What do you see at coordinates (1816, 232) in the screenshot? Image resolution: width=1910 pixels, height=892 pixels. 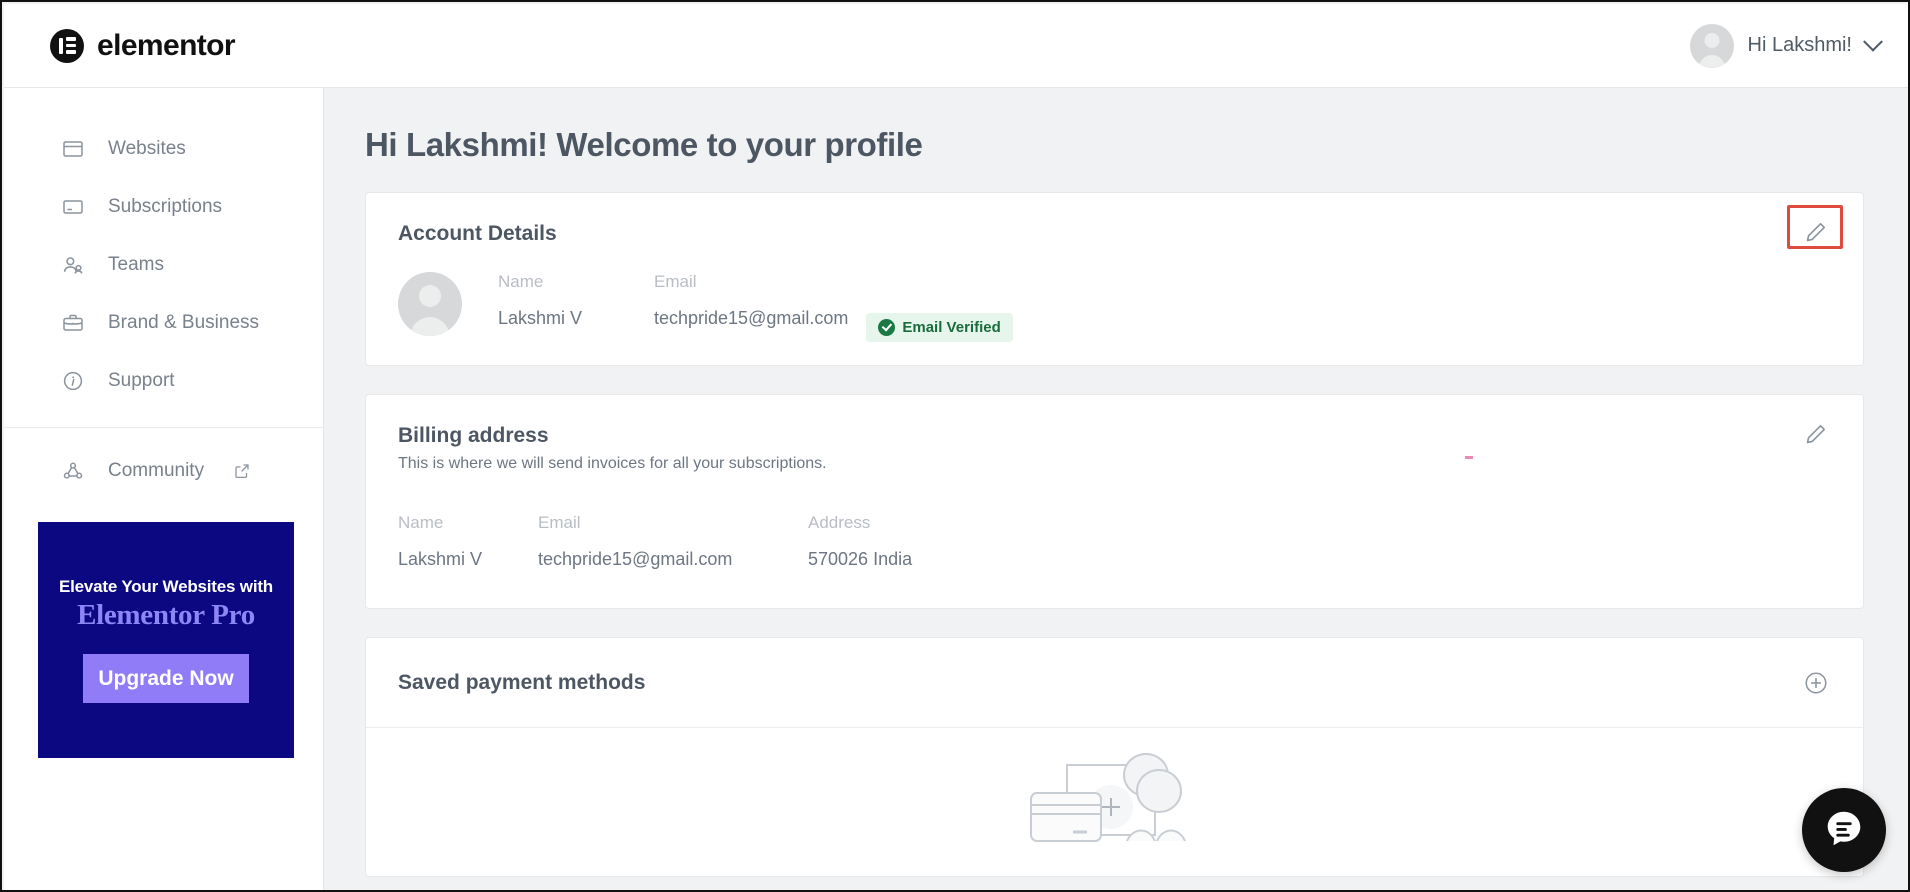 I see `account-edit-button` at bounding box center [1816, 232].